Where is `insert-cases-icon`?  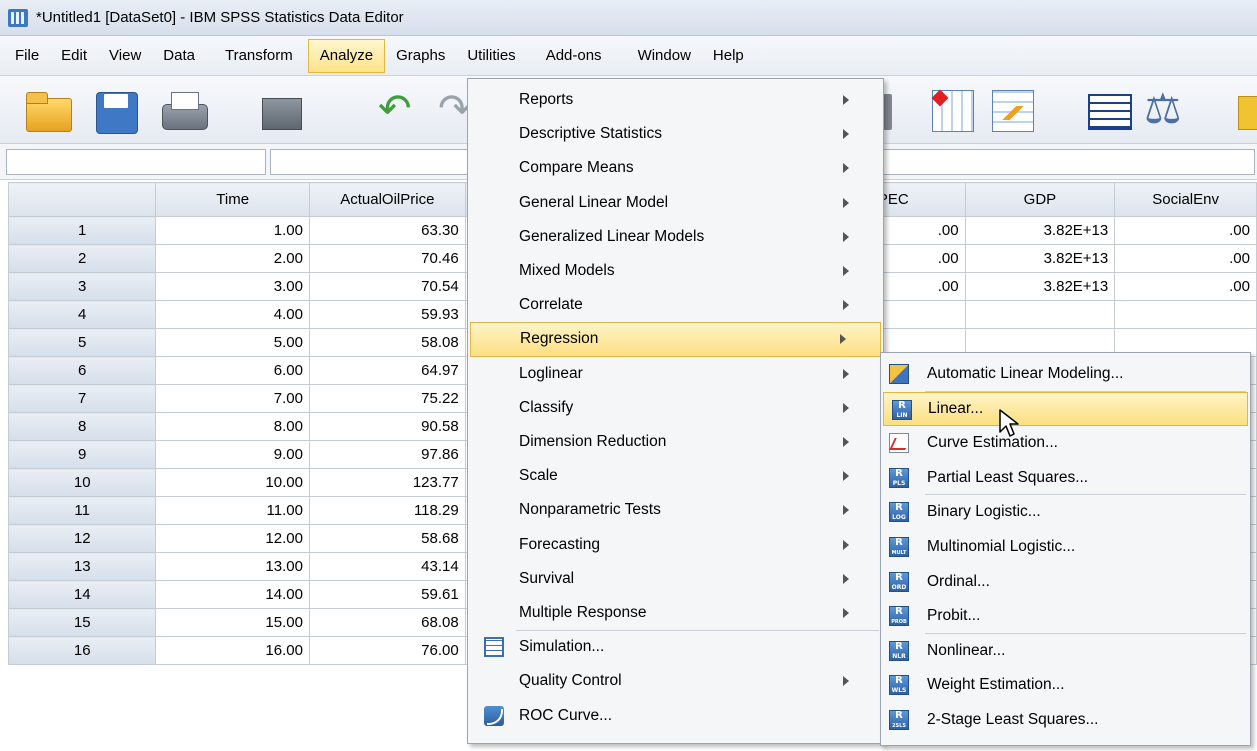
insert-cases-icon is located at coordinates (952, 110).